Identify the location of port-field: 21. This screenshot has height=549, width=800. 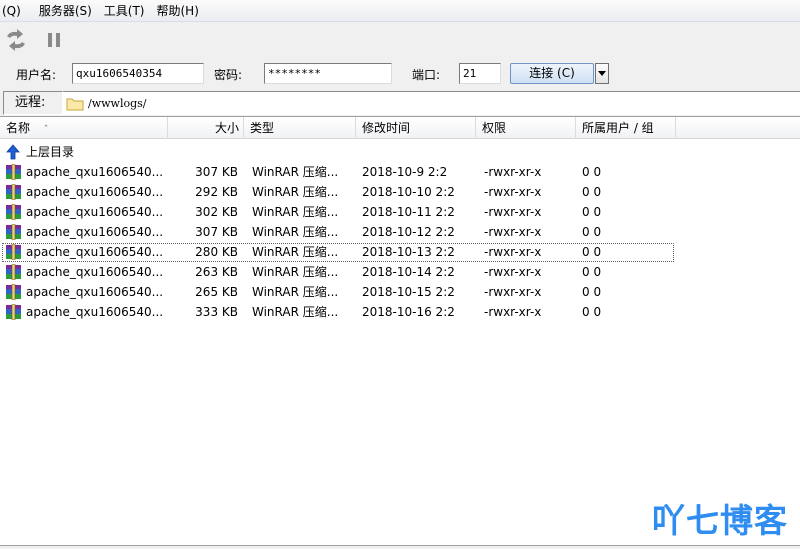
(480, 73).